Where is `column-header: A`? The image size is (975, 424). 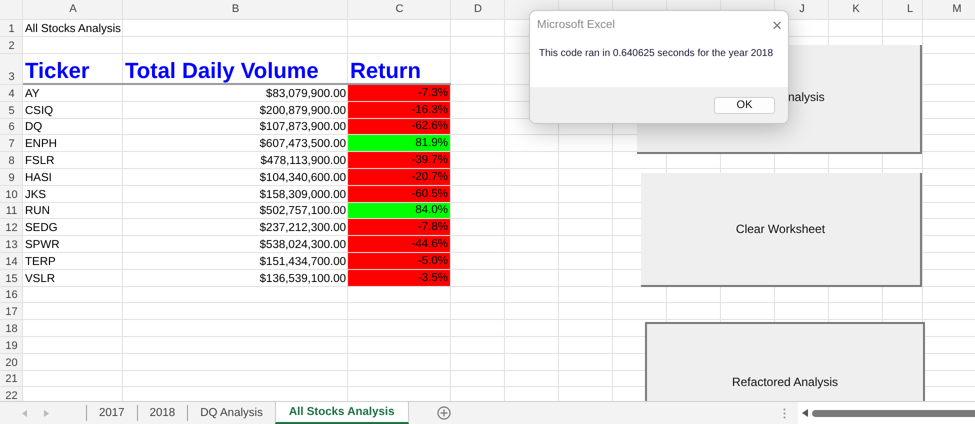
column-header: A is located at coordinates (73, 9).